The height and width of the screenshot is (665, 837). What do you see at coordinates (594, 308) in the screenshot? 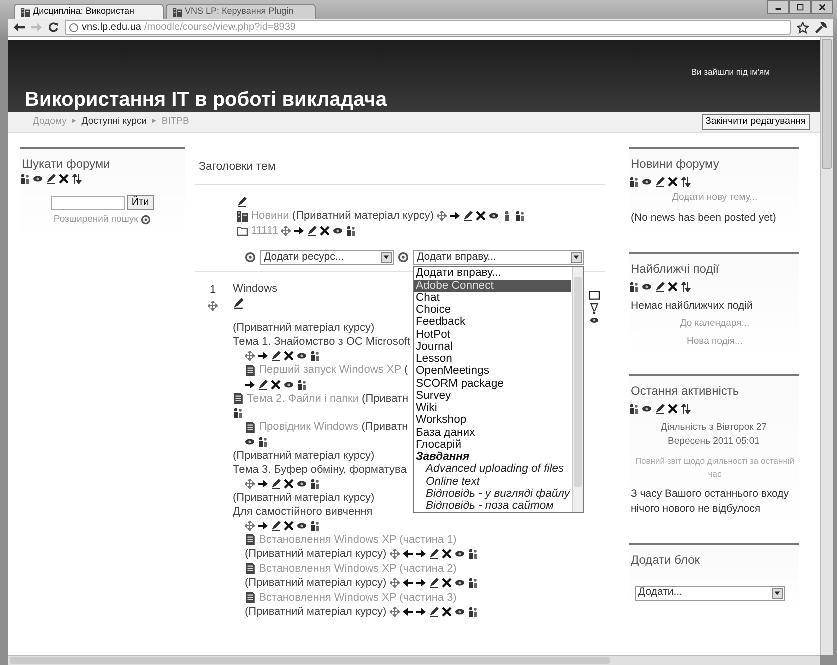
I see `lightbulb-icon` at bounding box center [594, 308].